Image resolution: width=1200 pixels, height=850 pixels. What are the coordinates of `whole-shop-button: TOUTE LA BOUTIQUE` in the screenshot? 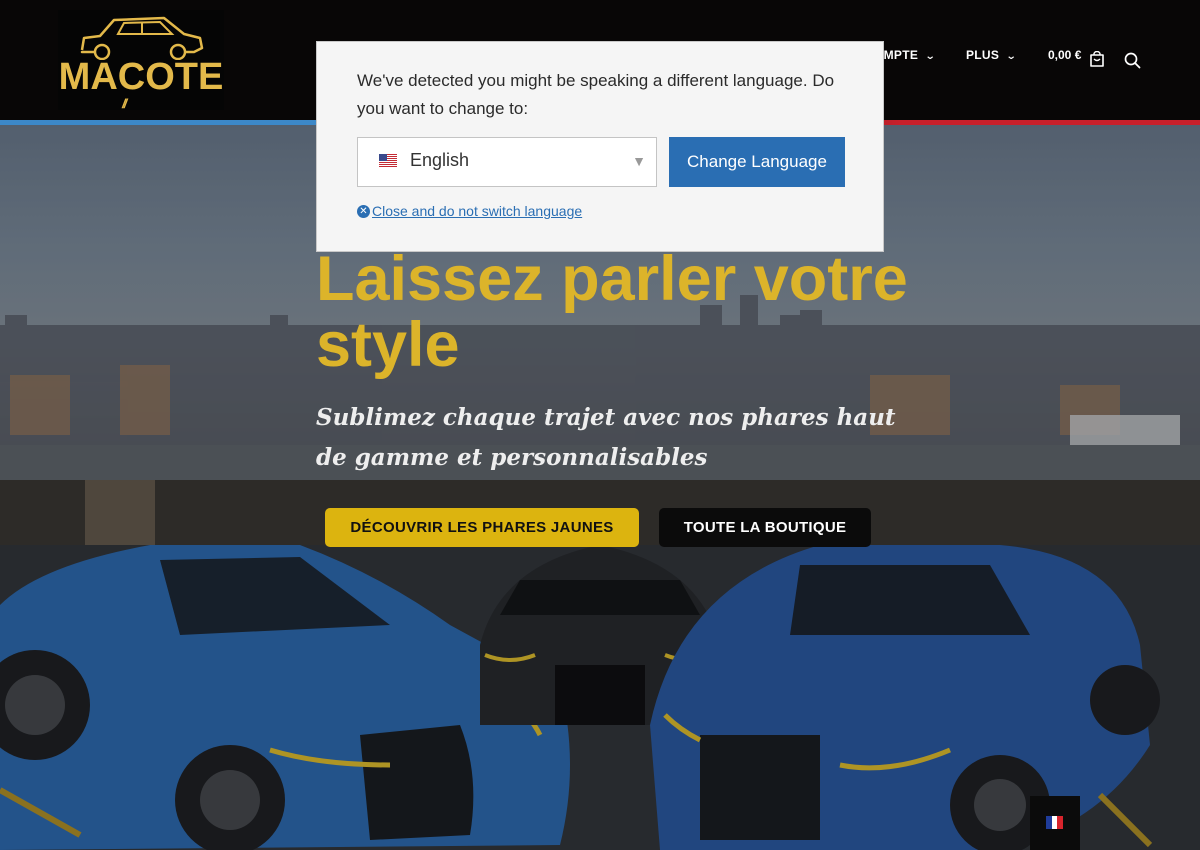 It's located at (765, 527).